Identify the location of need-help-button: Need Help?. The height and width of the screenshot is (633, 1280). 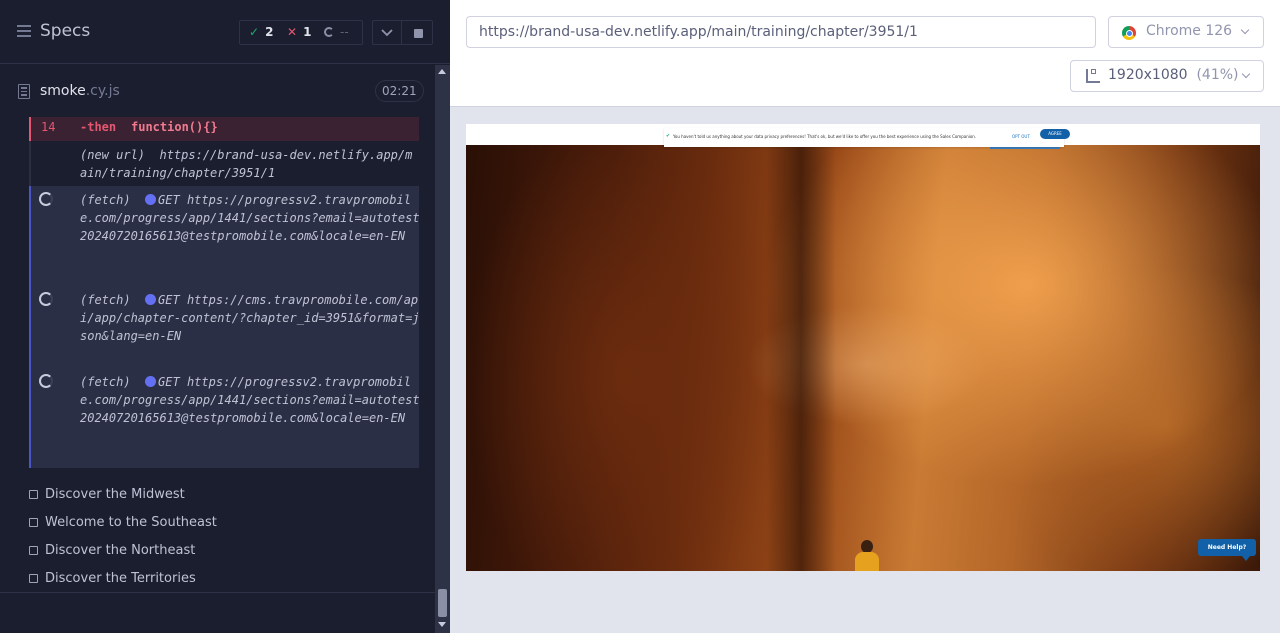
(1227, 547).